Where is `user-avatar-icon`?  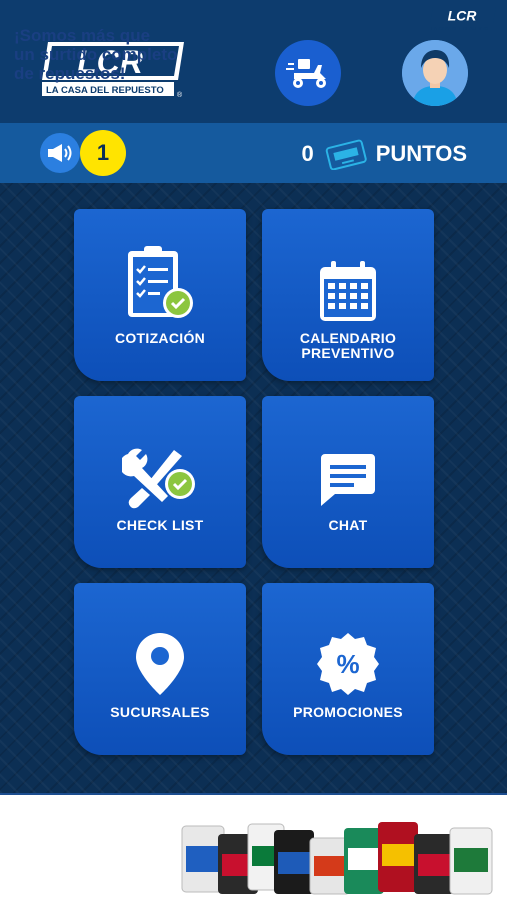 user-avatar-icon is located at coordinates (435, 73).